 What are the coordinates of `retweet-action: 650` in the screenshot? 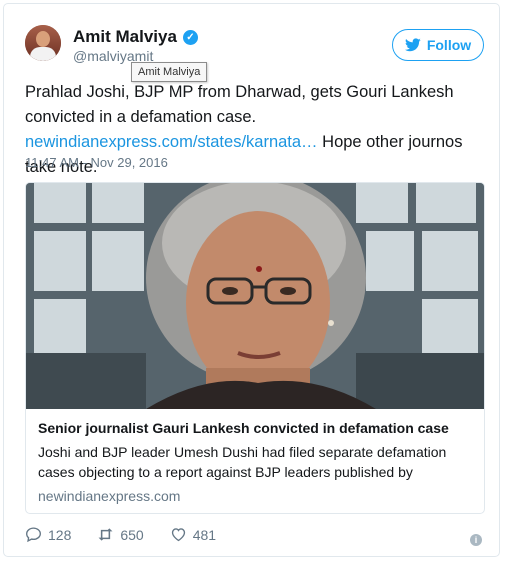 It's located at (120, 534).